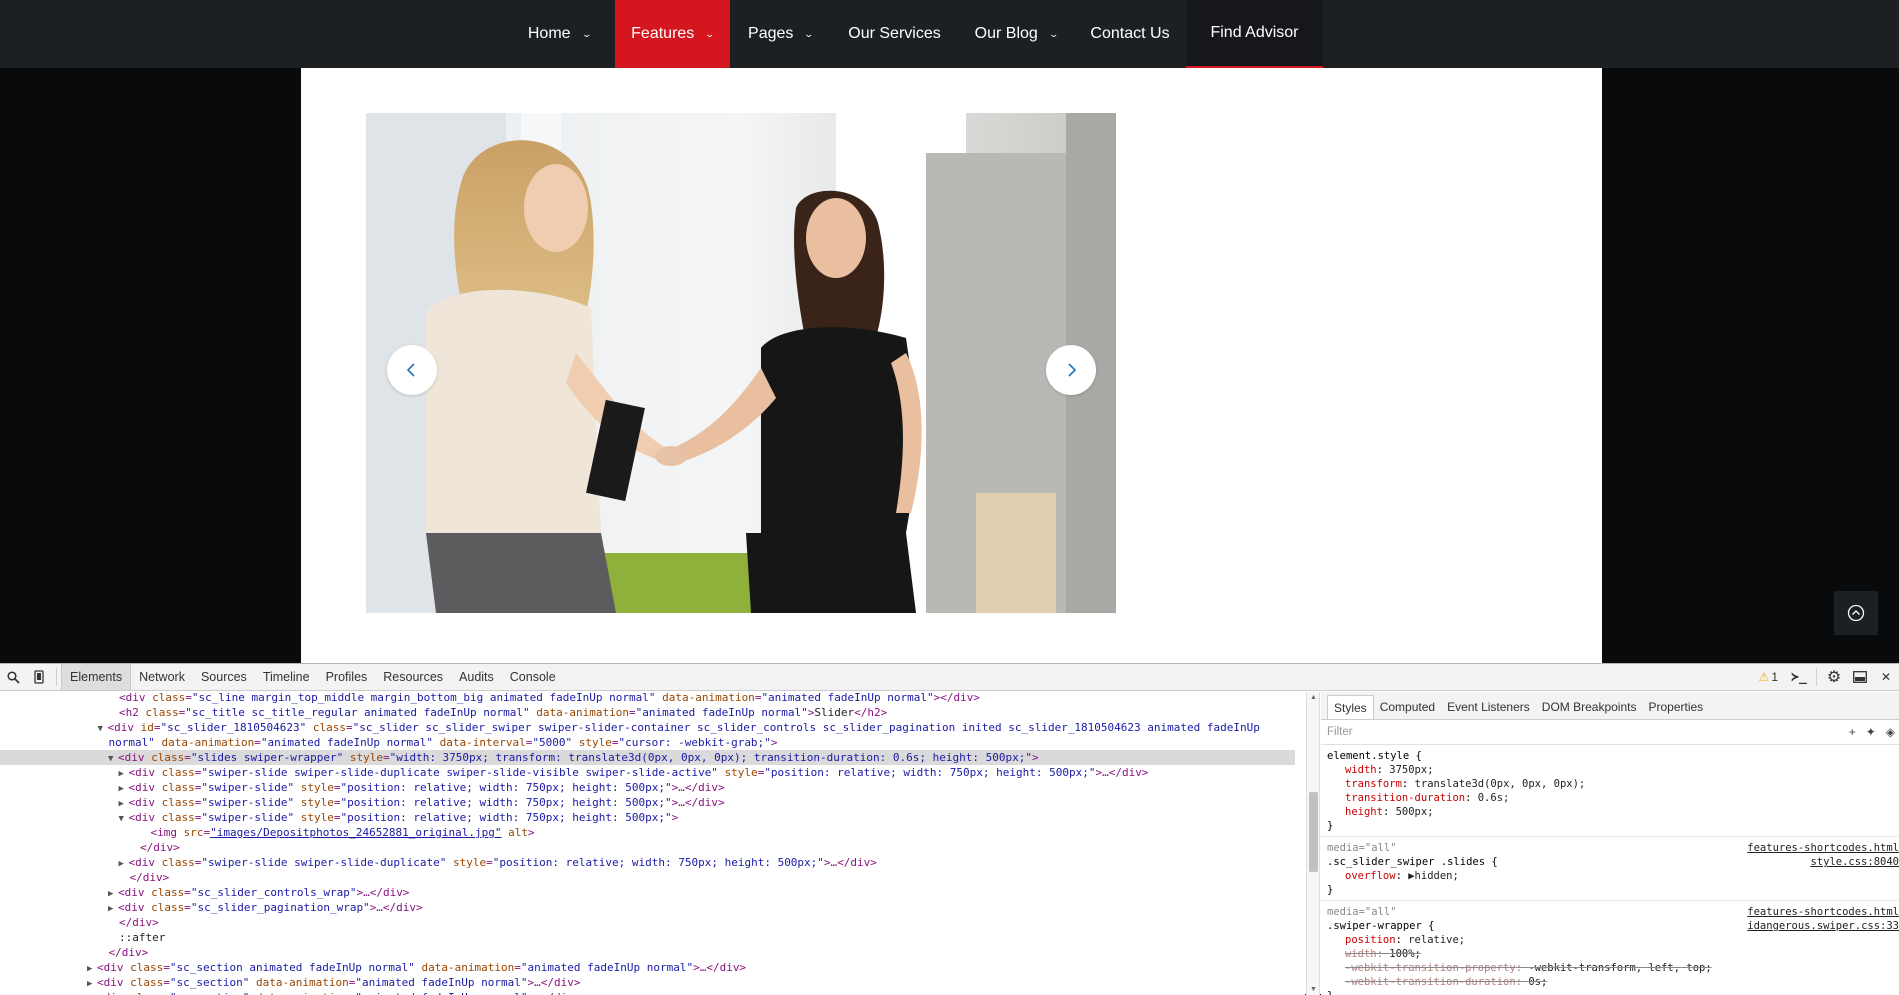 This screenshot has height=995, width=1899. Describe the element at coordinates (1589, 707) in the screenshot. I see `styles-tab-dom-breakpoints: DOM Breakpoints` at that location.